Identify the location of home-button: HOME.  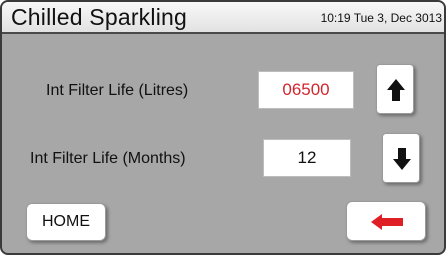
(66, 222).